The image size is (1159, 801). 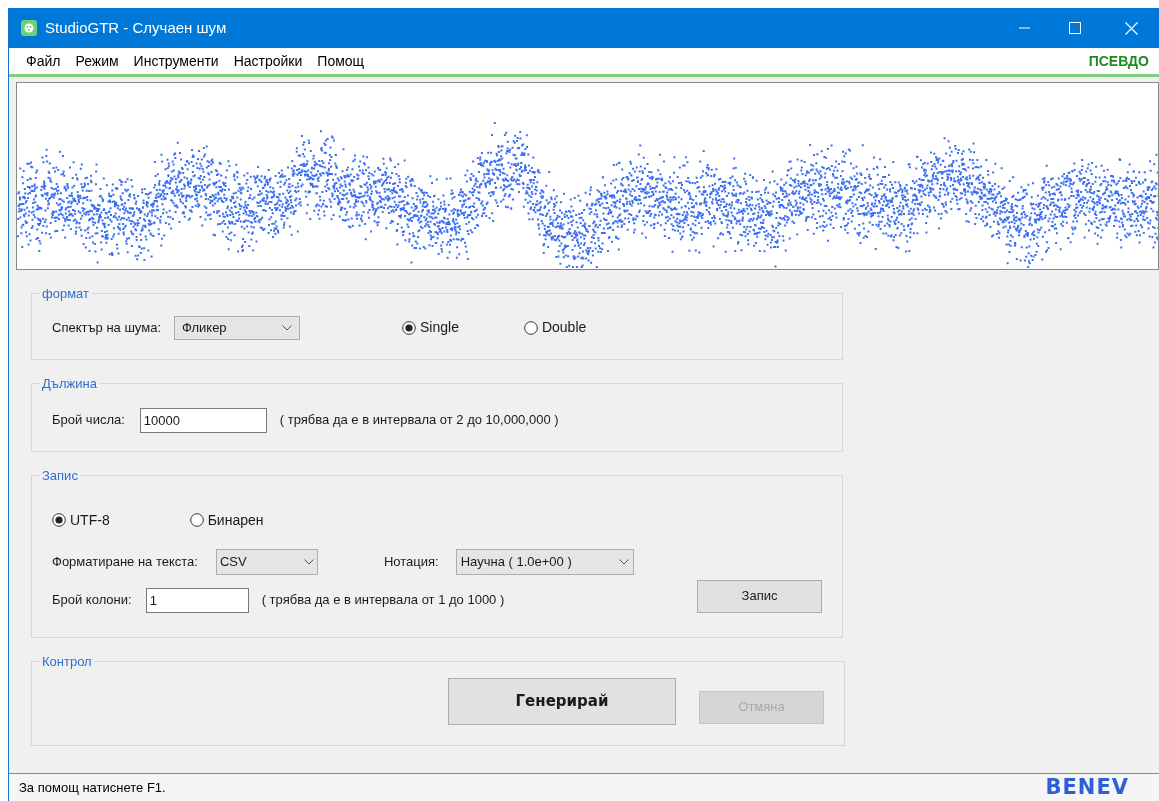 What do you see at coordinates (106, 327) in the screenshot?
I see `field-label: Спектър на шума:` at bounding box center [106, 327].